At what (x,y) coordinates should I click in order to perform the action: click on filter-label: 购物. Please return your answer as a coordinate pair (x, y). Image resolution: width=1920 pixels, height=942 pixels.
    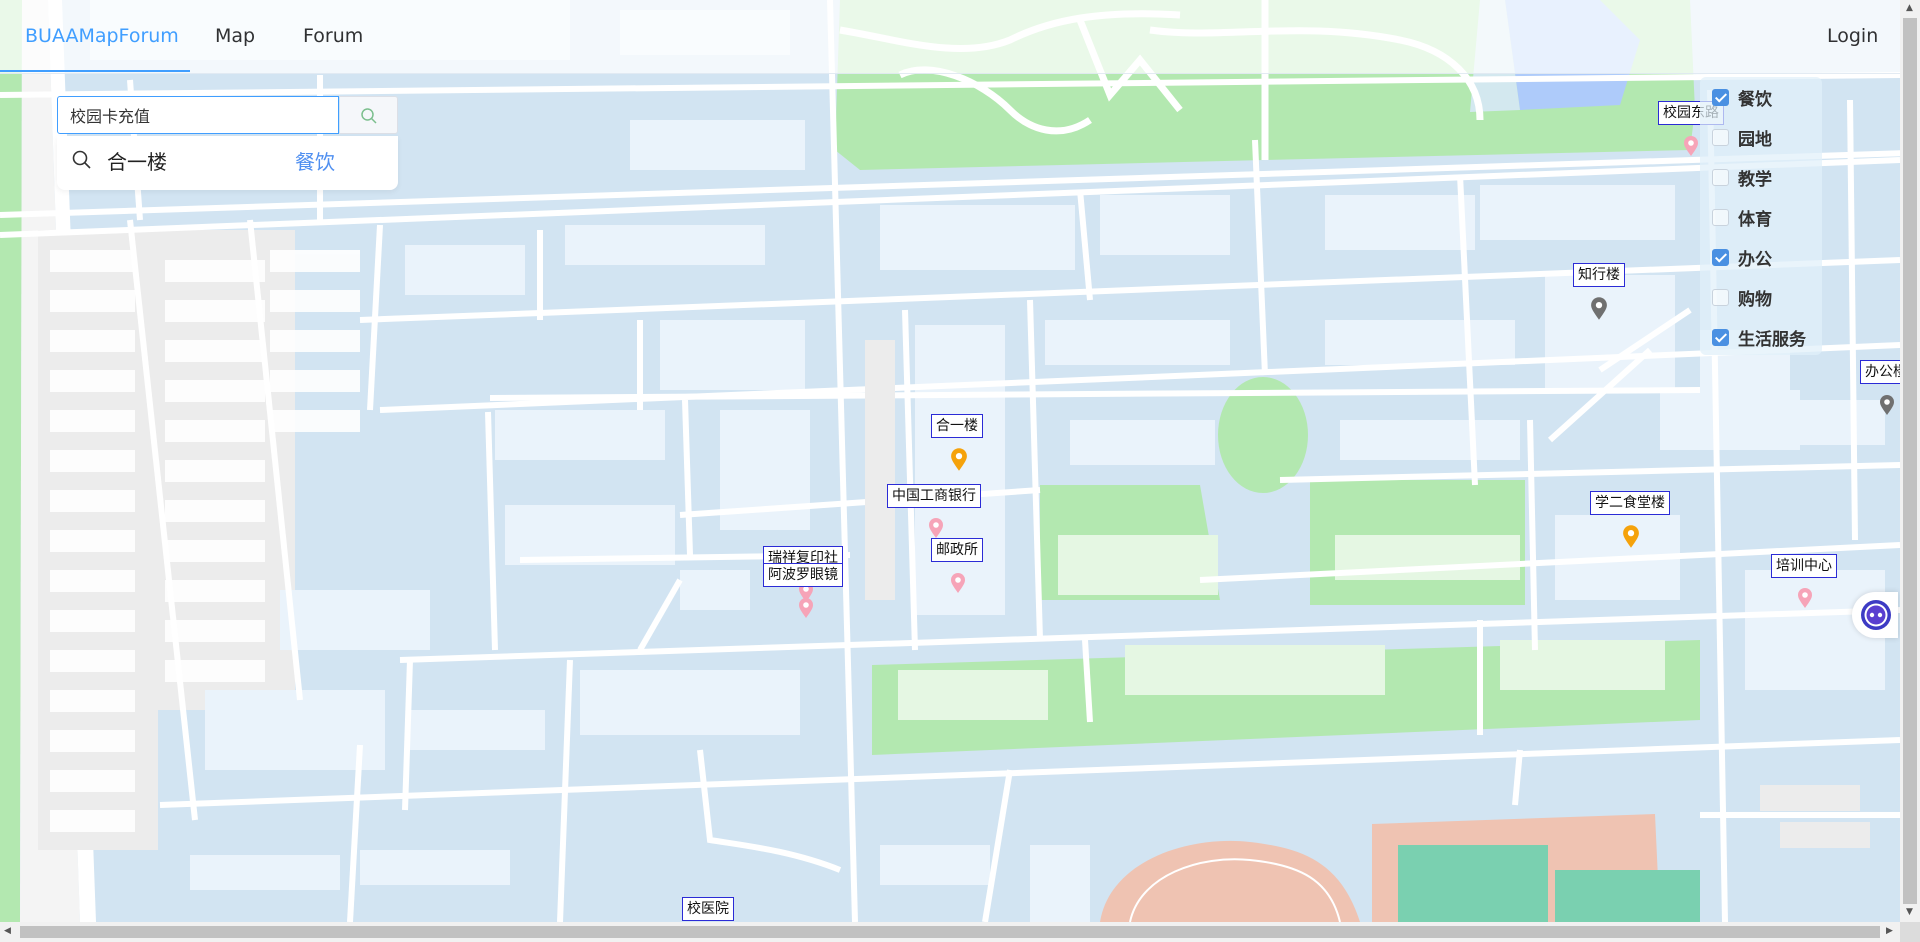
    Looking at the image, I should click on (1755, 300).